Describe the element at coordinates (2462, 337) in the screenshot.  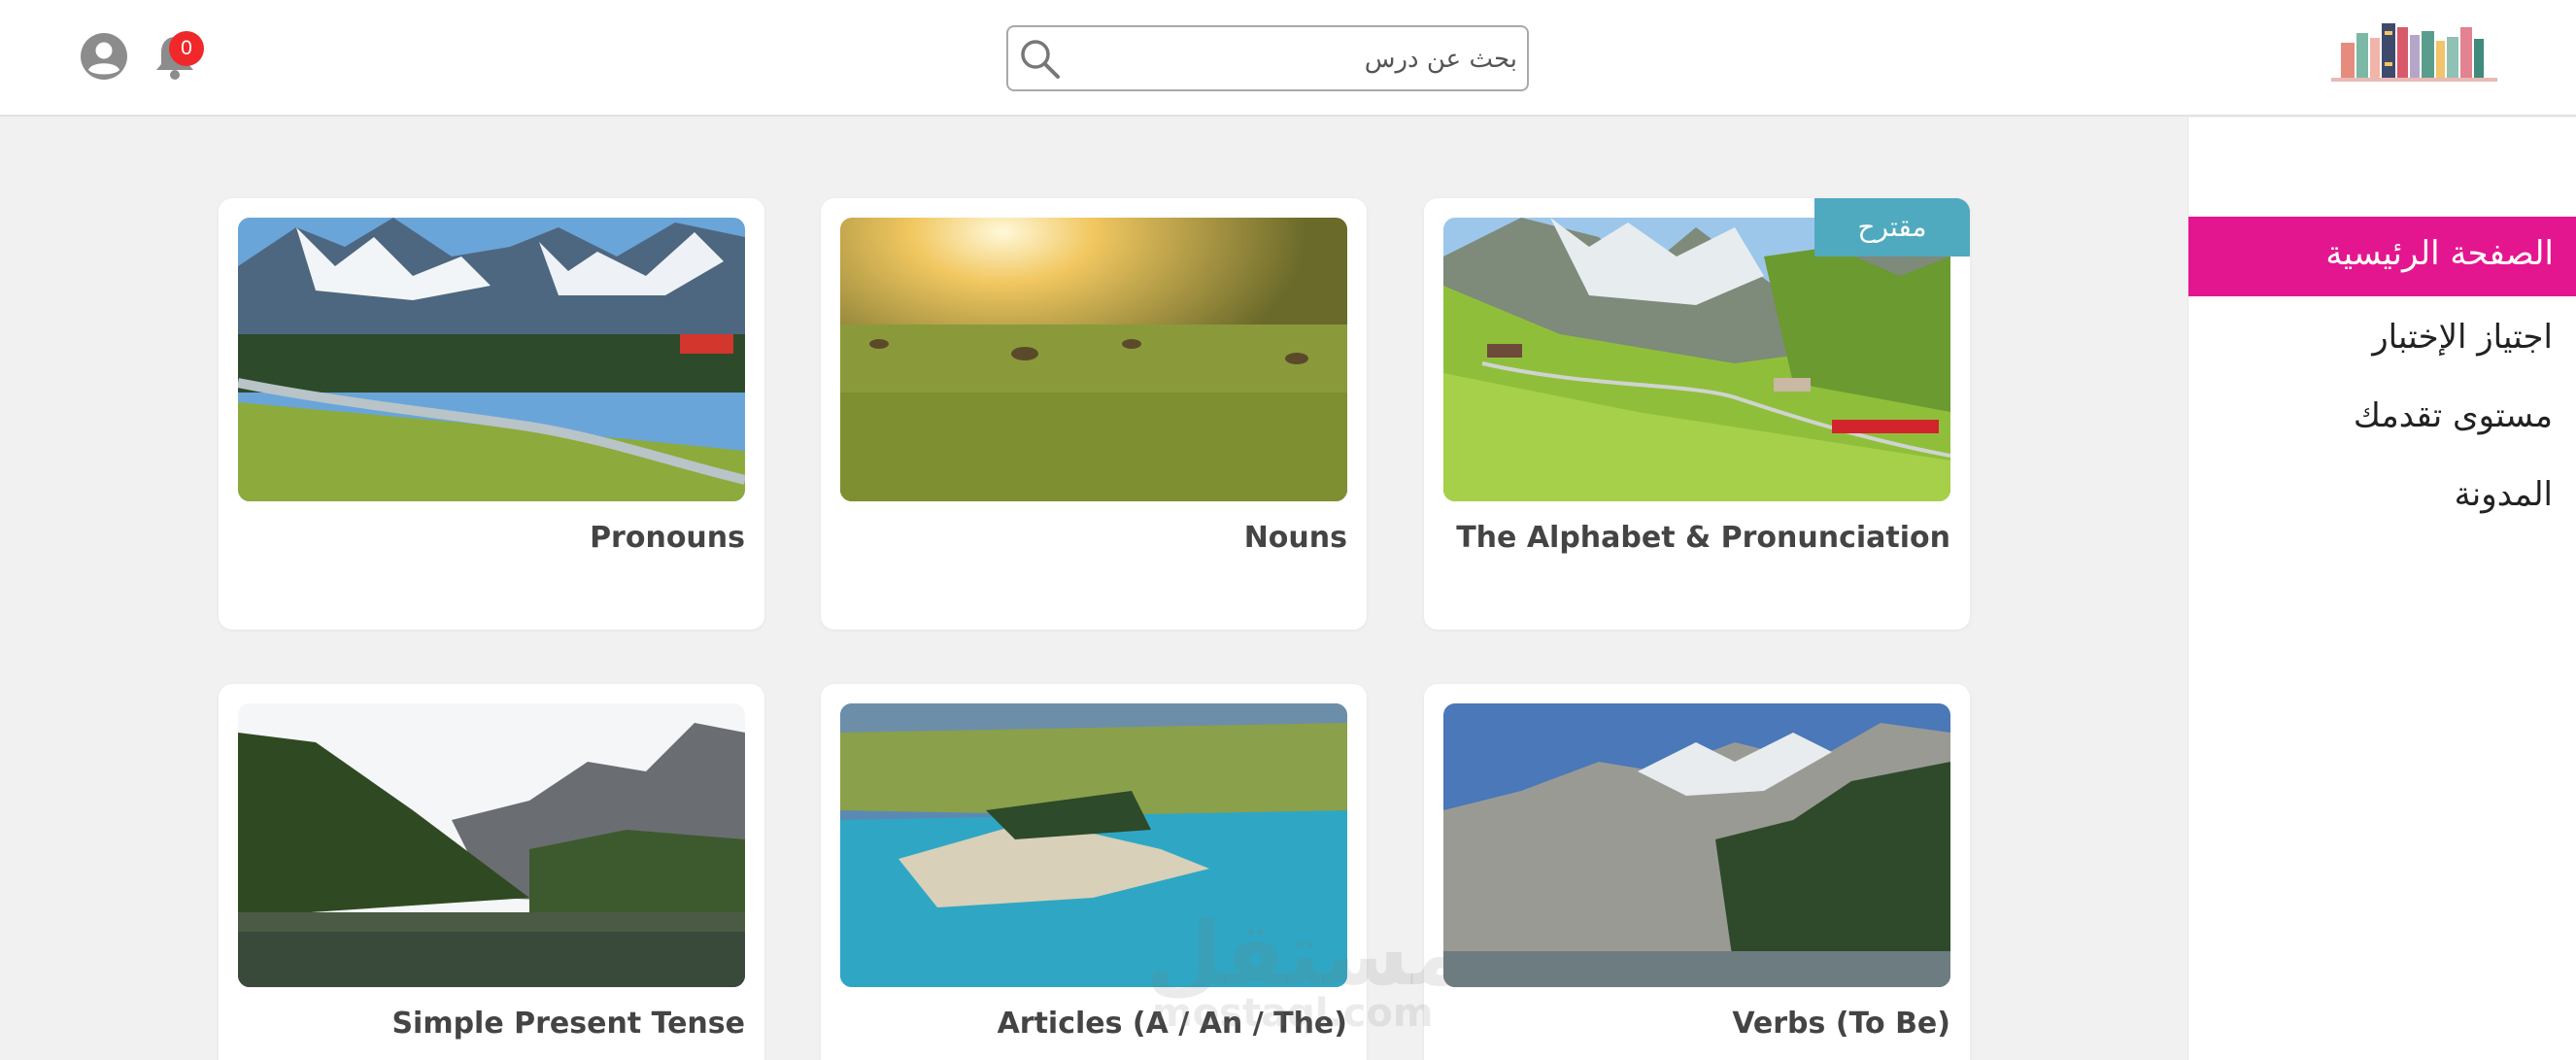
I see `sidebar-item-take-test: اجتياز الإختبار` at that location.